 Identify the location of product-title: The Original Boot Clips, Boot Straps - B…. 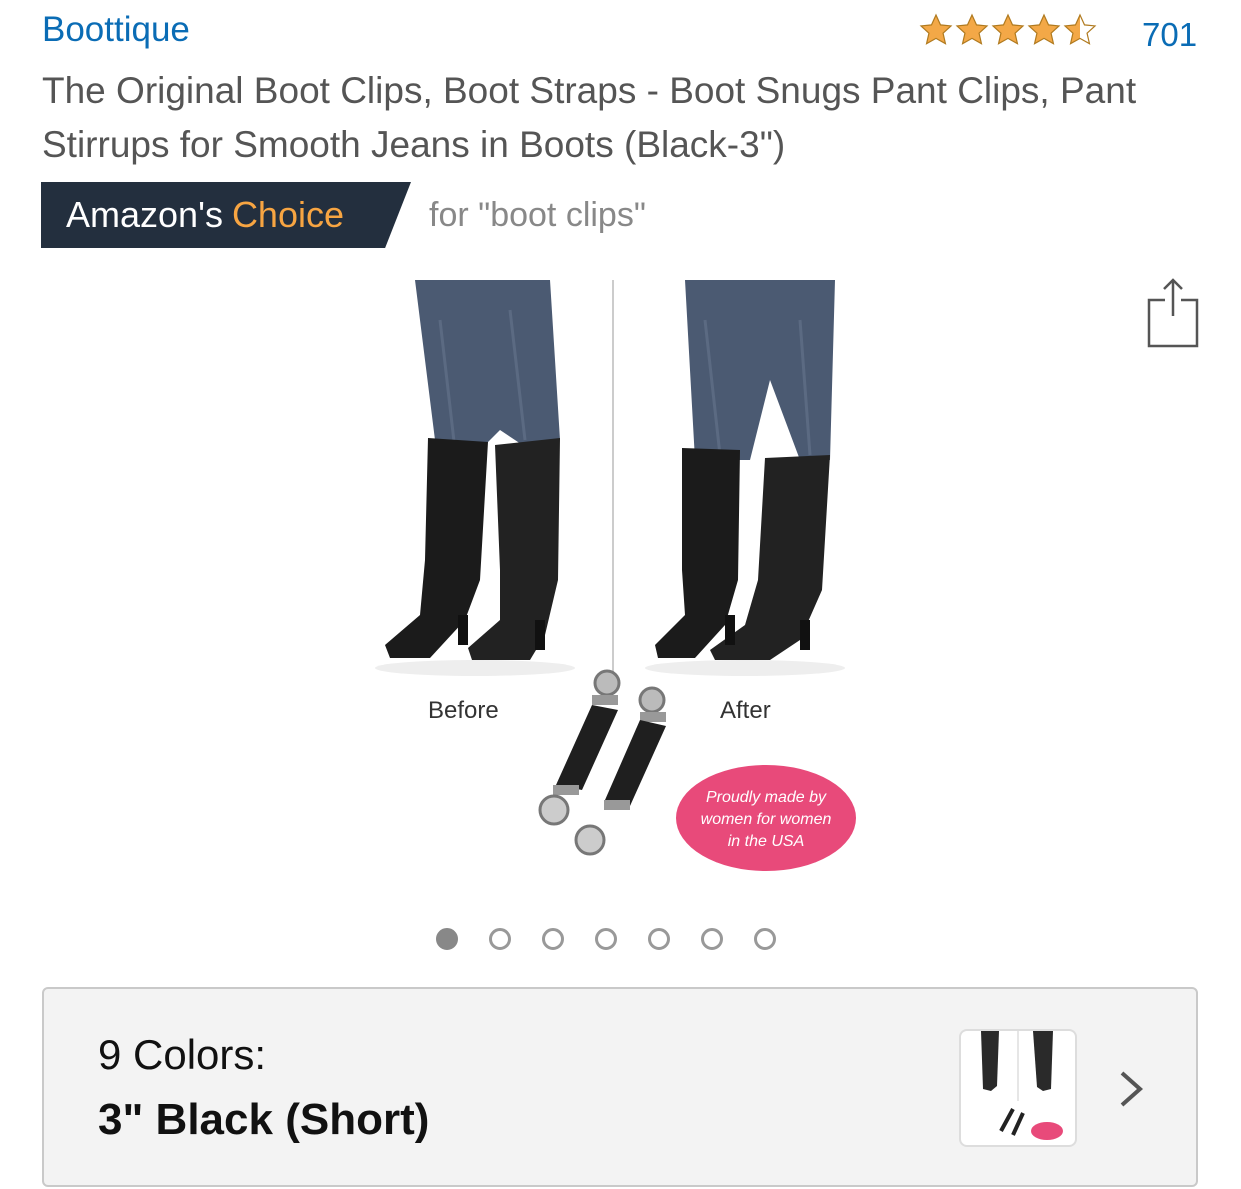
(589, 117).